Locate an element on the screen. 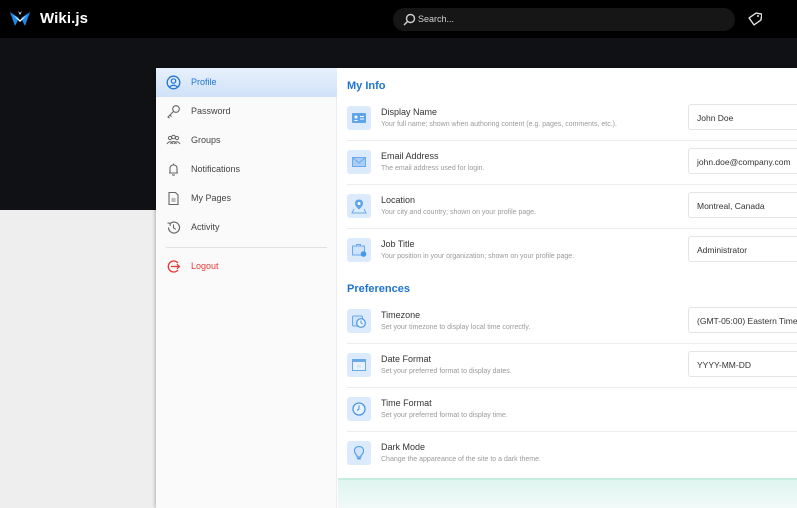 The width and height of the screenshot is (797, 508). sidebar-item-my-pages: My Pages is located at coordinates (246, 198).